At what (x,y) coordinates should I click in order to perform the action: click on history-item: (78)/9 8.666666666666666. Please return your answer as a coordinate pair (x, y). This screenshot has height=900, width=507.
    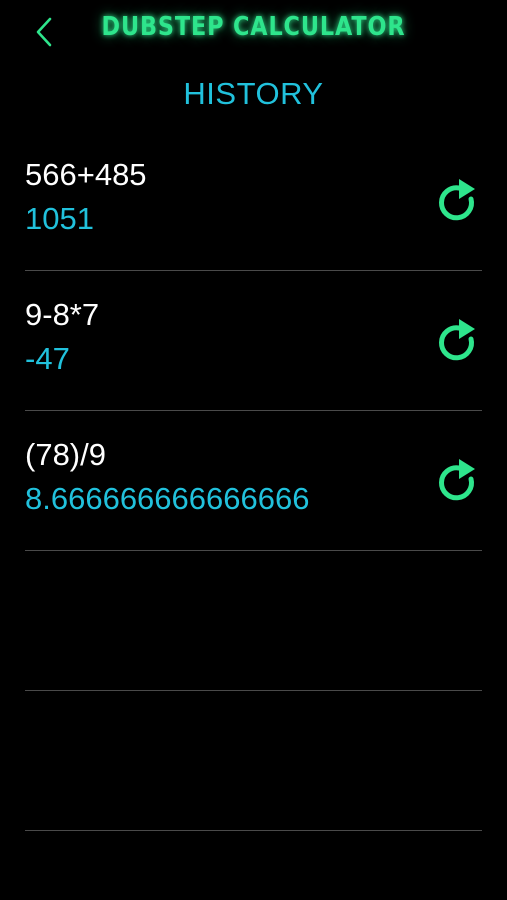
    Looking at the image, I should click on (253, 481).